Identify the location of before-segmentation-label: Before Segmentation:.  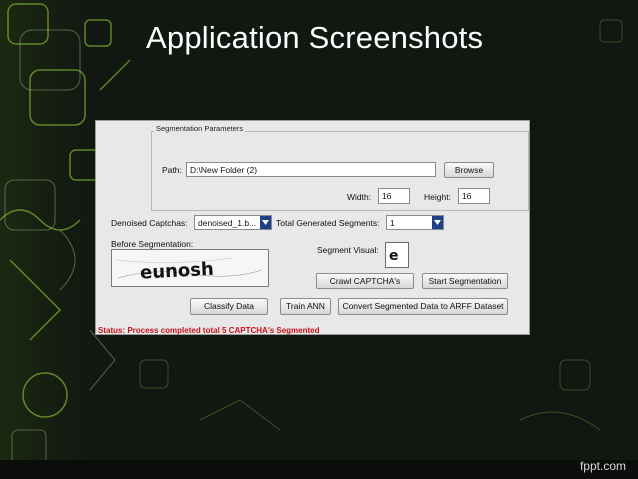
(152, 244).